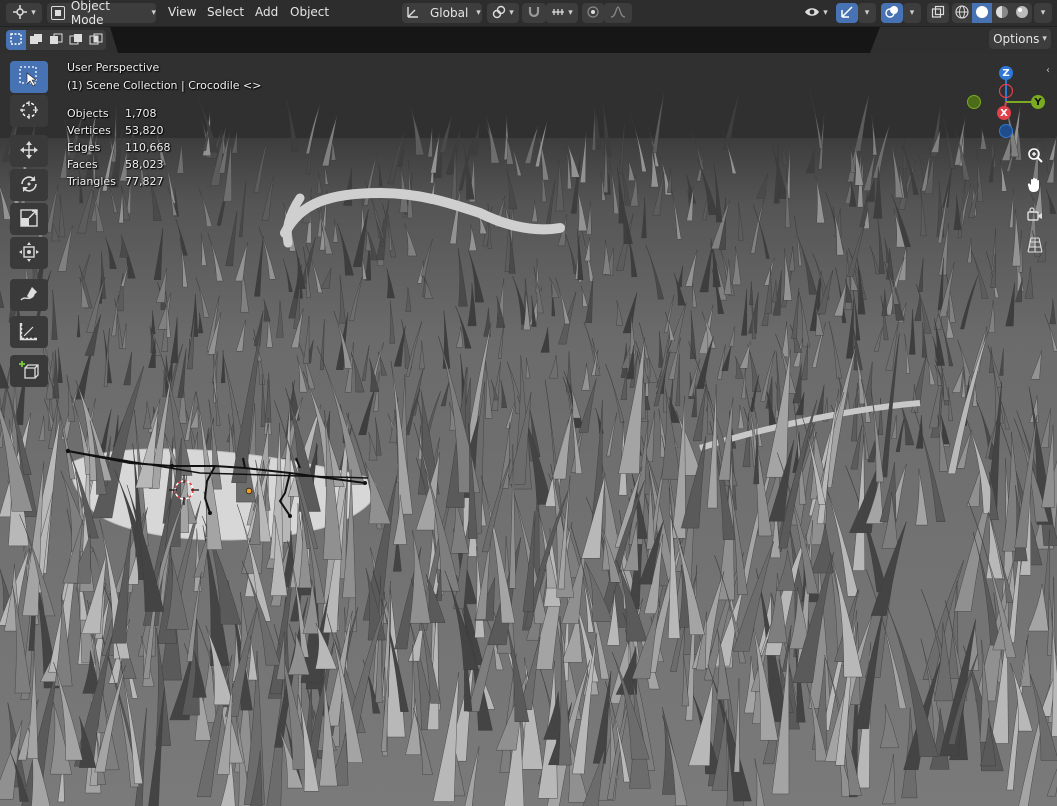  What do you see at coordinates (618, 13) in the screenshot?
I see `falloff-dropdown` at bounding box center [618, 13].